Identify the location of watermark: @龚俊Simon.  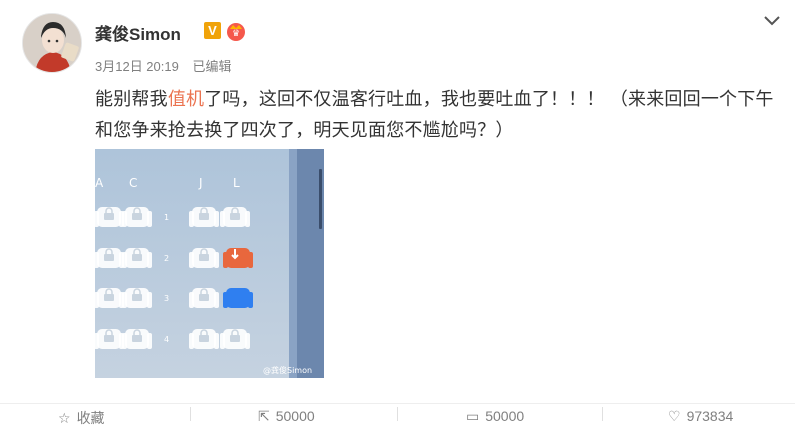
(287, 370).